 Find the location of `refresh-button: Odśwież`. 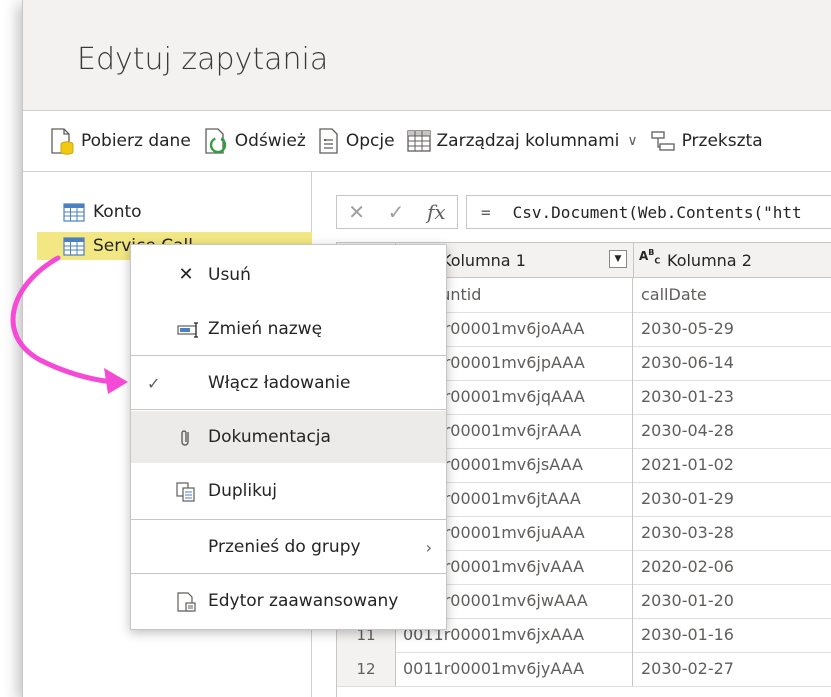

refresh-button: Odśwież is located at coordinates (253, 141).